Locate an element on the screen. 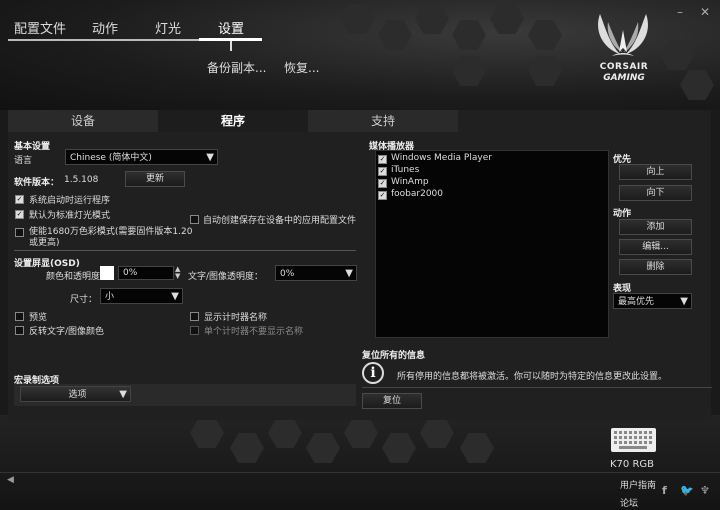 This screenshot has width=720, height=510. language-dropdown: Chinese (简体中文) ▼ is located at coordinates (141, 157).